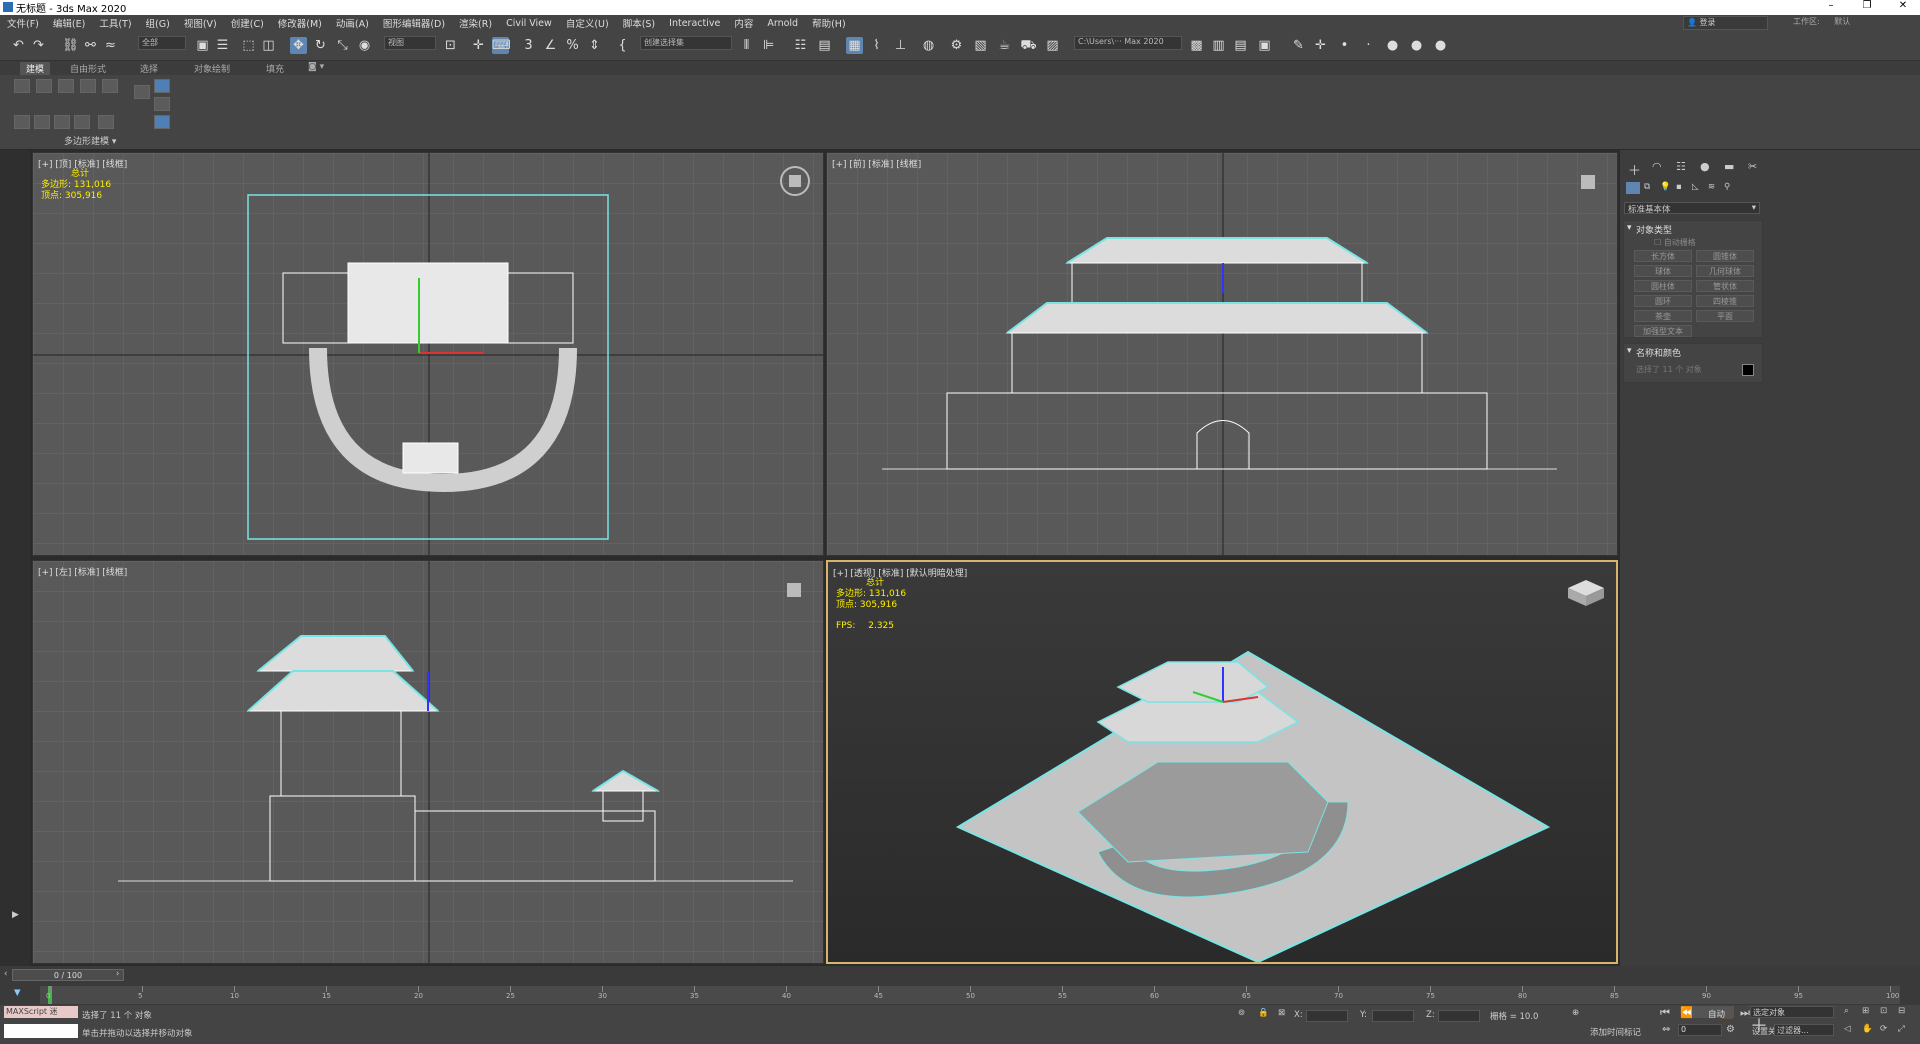 The image size is (1920, 1044). What do you see at coordinates (41, 1031) in the screenshot?
I see `maxscript-mini-input` at bounding box center [41, 1031].